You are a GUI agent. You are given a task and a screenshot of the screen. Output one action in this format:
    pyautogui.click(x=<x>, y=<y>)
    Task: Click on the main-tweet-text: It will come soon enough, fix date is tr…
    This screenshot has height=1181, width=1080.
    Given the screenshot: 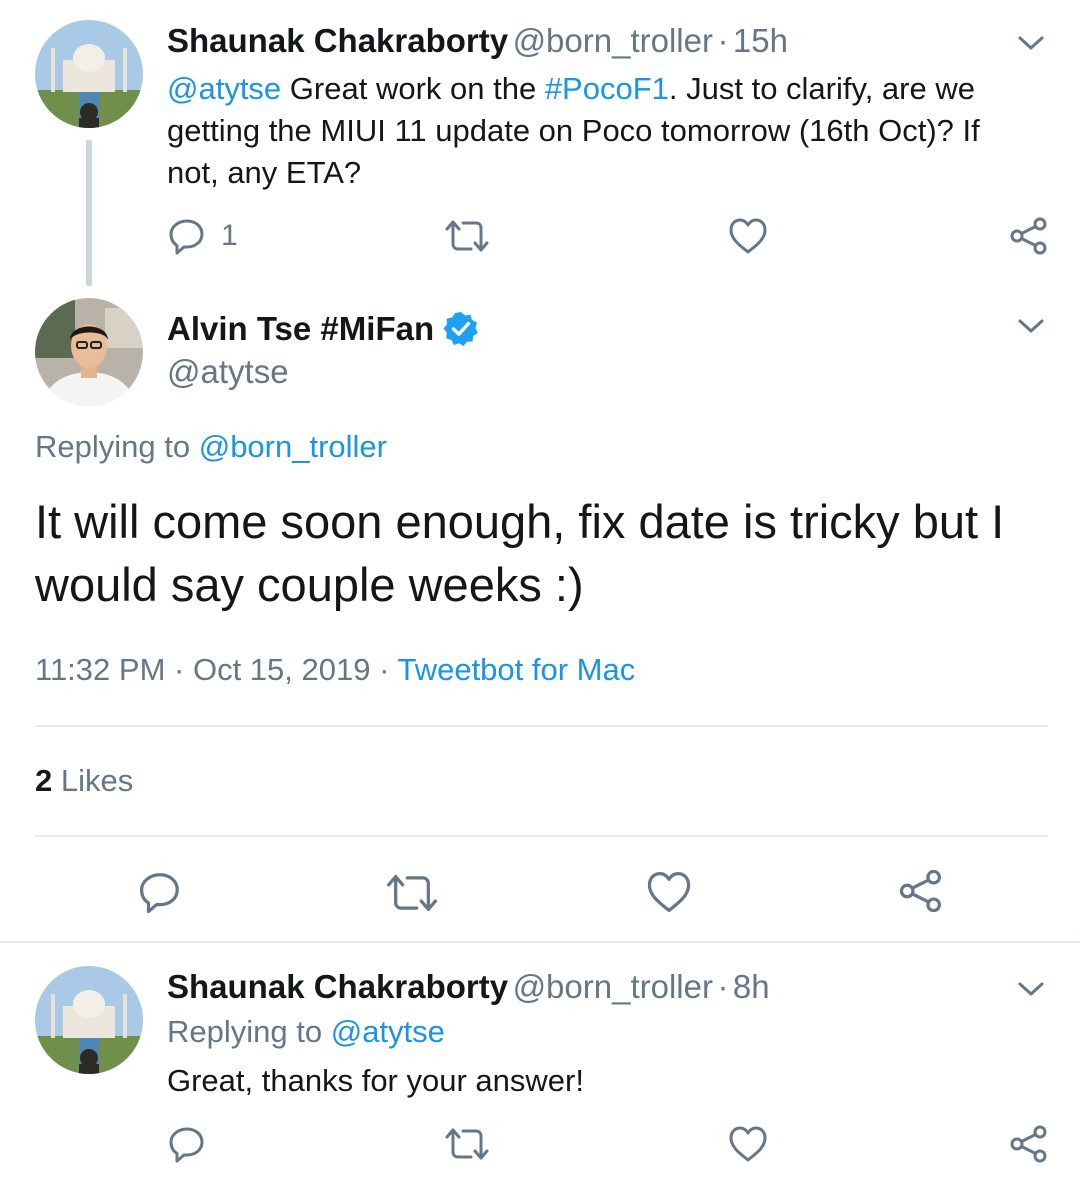 What is the action you would take?
    pyautogui.click(x=520, y=553)
    